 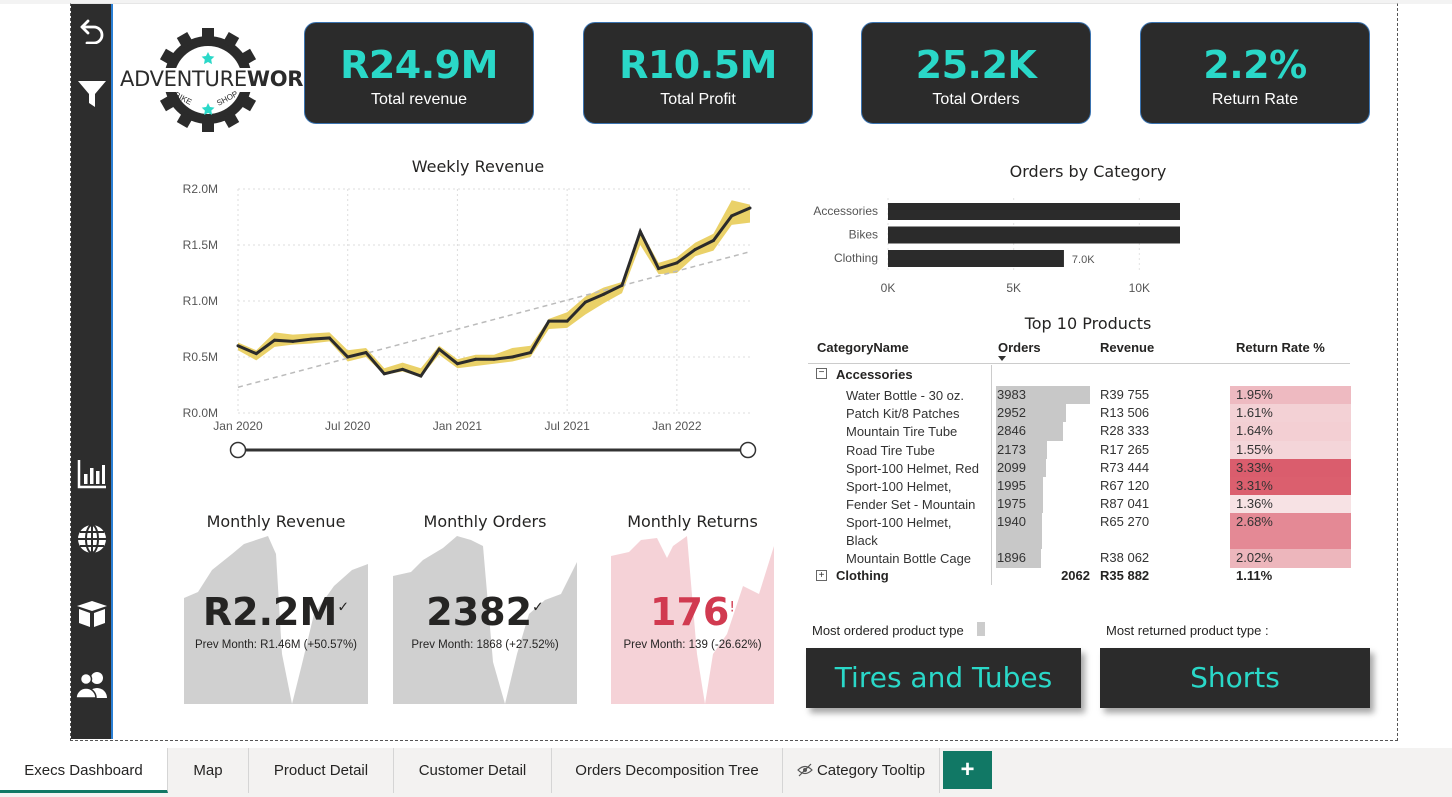 What do you see at coordinates (912, 468) in the screenshot?
I see `product-name: Sport-100 Helmet, Red` at bounding box center [912, 468].